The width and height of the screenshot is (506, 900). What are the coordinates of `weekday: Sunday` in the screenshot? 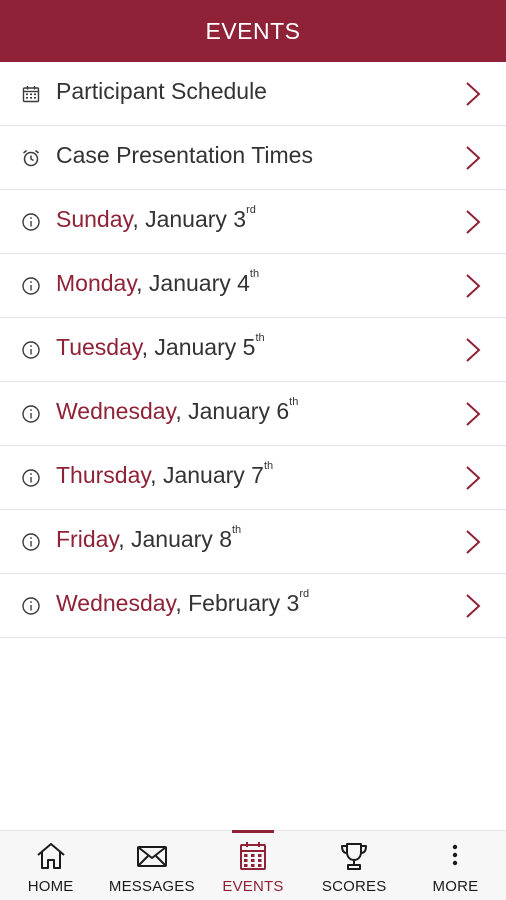 It's located at (94, 219).